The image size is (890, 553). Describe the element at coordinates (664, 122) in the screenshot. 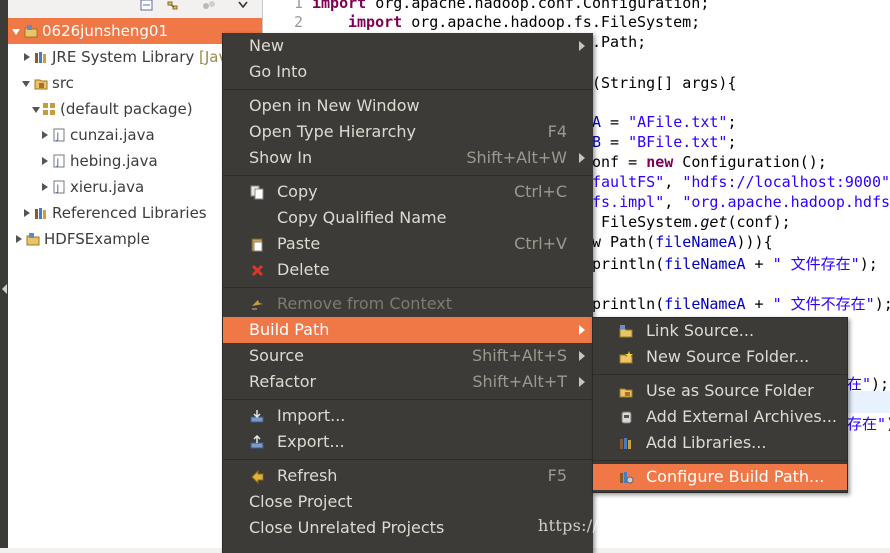

I see `code-line: A = "AFile.txt";` at that location.